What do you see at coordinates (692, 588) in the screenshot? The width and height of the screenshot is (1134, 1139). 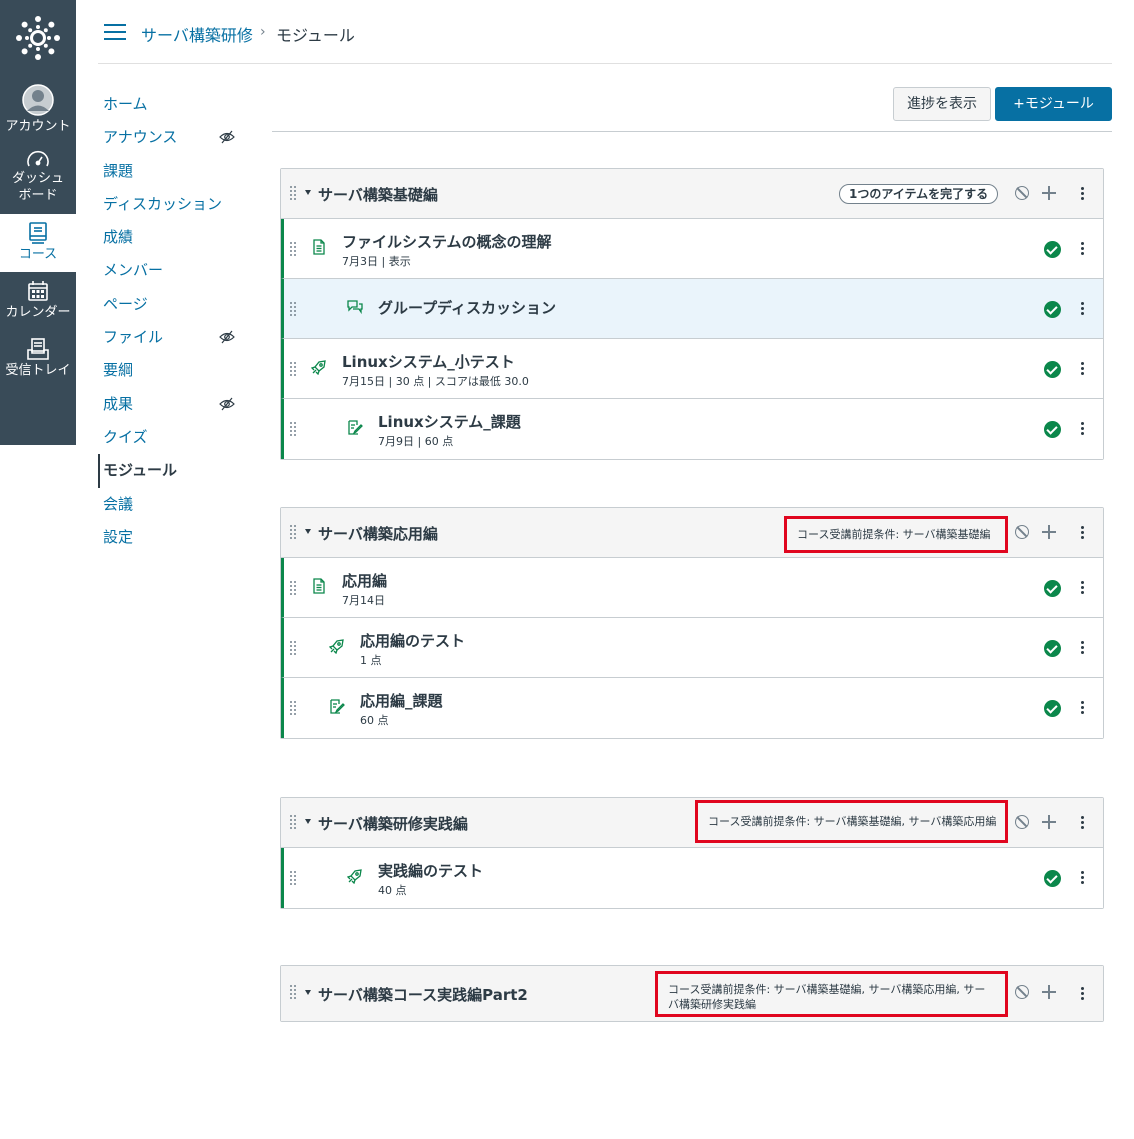 I see `module-item: 応用編 7月14日` at bounding box center [692, 588].